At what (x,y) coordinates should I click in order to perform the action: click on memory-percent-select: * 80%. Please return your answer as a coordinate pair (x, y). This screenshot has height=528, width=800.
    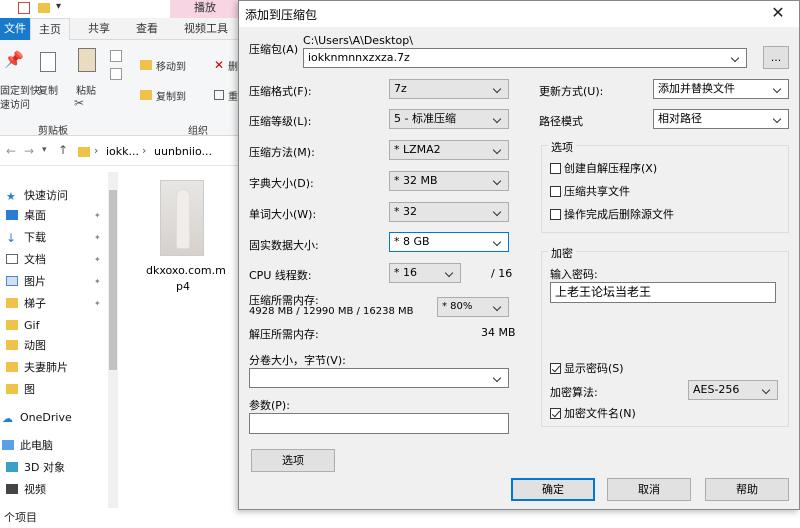
    Looking at the image, I should click on (473, 307).